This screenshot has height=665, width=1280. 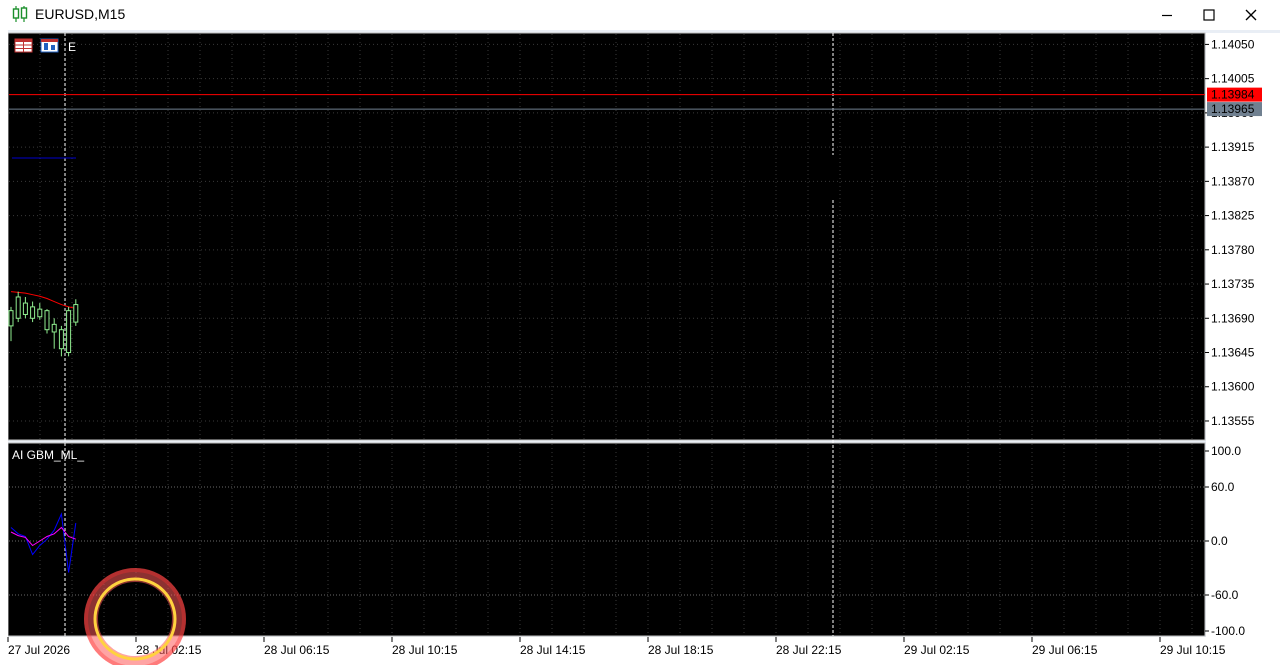 What do you see at coordinates (39, 650) in the screenshot?
I see `time-label: 27 Jul 2026` at bounding box center [39, 650].